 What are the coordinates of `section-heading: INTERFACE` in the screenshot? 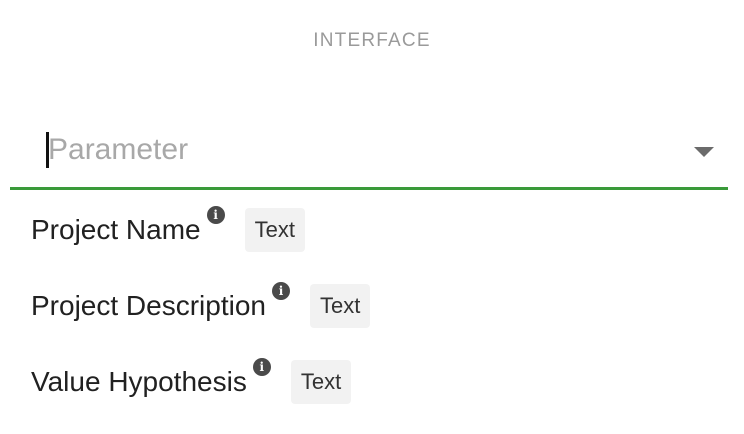 It's located at (372, 40).